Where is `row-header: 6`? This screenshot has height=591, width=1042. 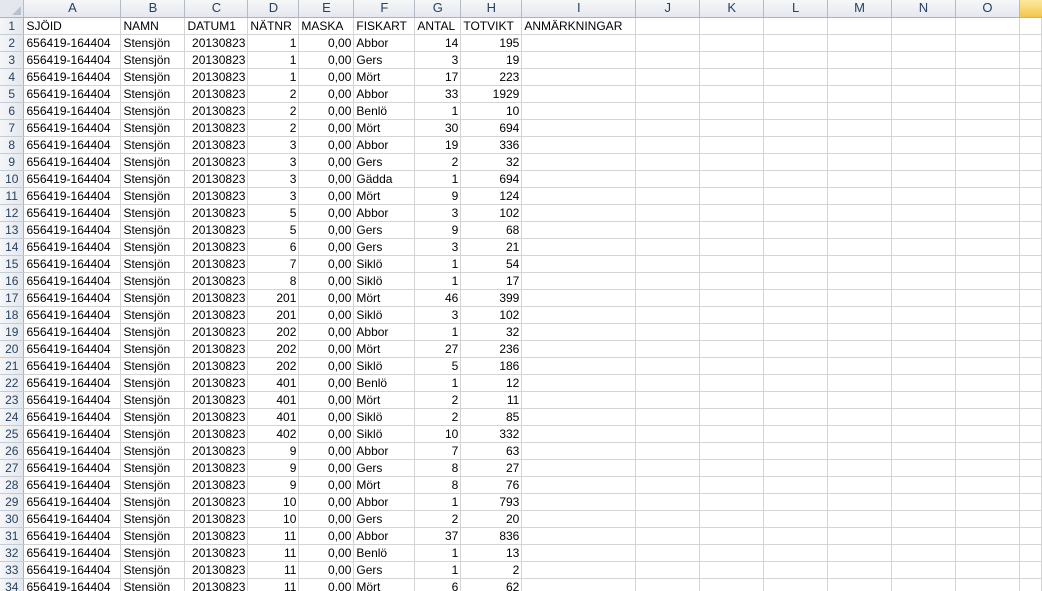
row-header: 6 is located at coordinates (12, 111).